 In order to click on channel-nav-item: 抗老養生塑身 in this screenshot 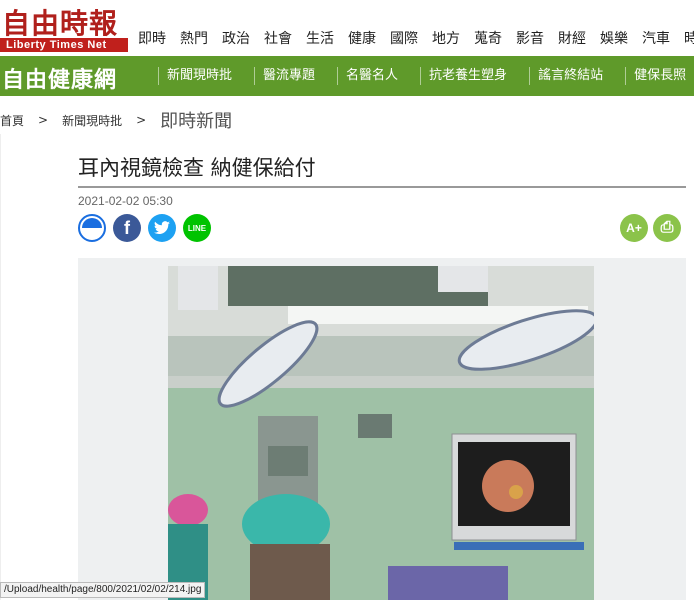, I will do `click(469, 76)`.